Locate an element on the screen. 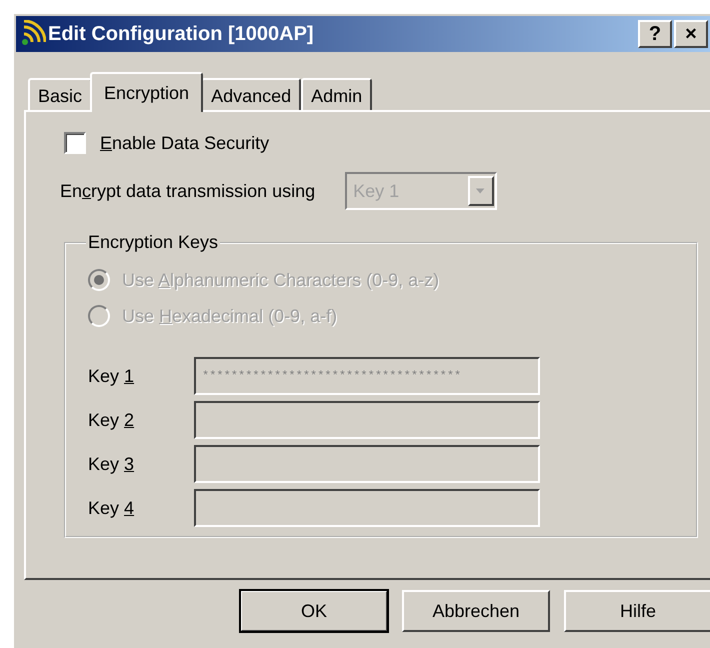  group-title: Encryption Keys is located at coordinates (153, 242).